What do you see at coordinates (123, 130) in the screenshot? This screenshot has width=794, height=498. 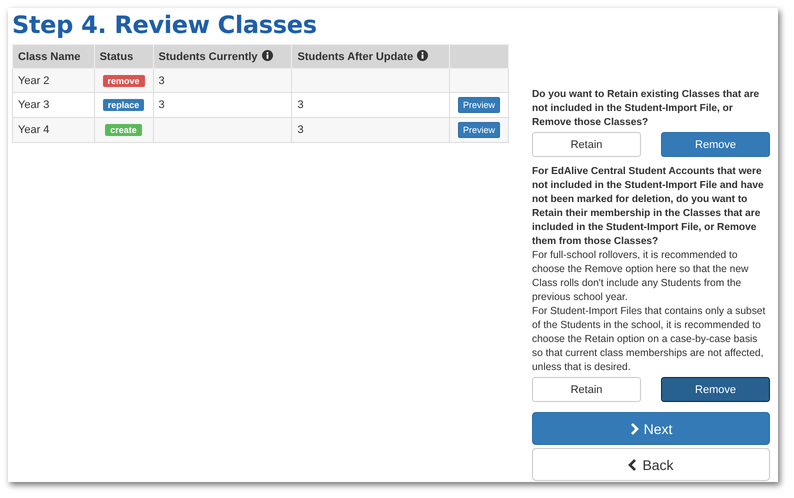 I see `status-badge: create` at bounding box center [123, 130].